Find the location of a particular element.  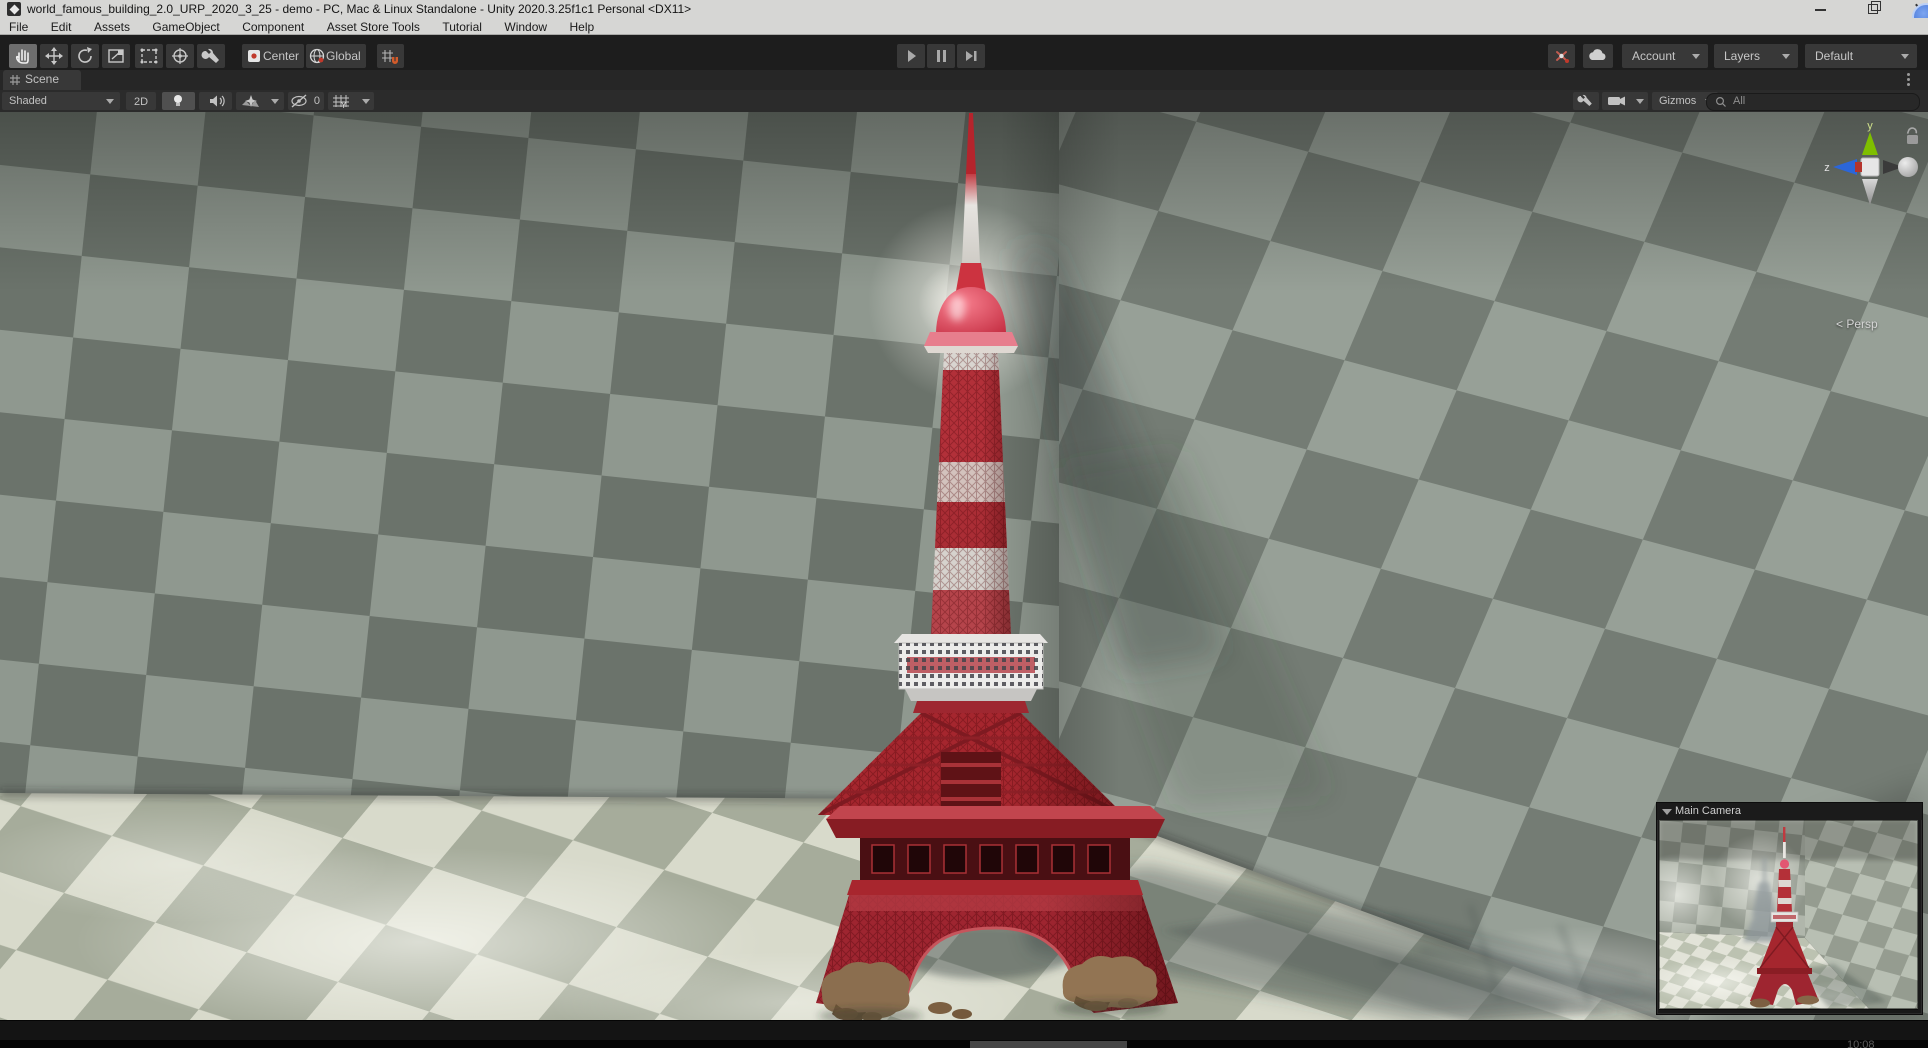

menu-file: File is located at coordinates (18, 27).